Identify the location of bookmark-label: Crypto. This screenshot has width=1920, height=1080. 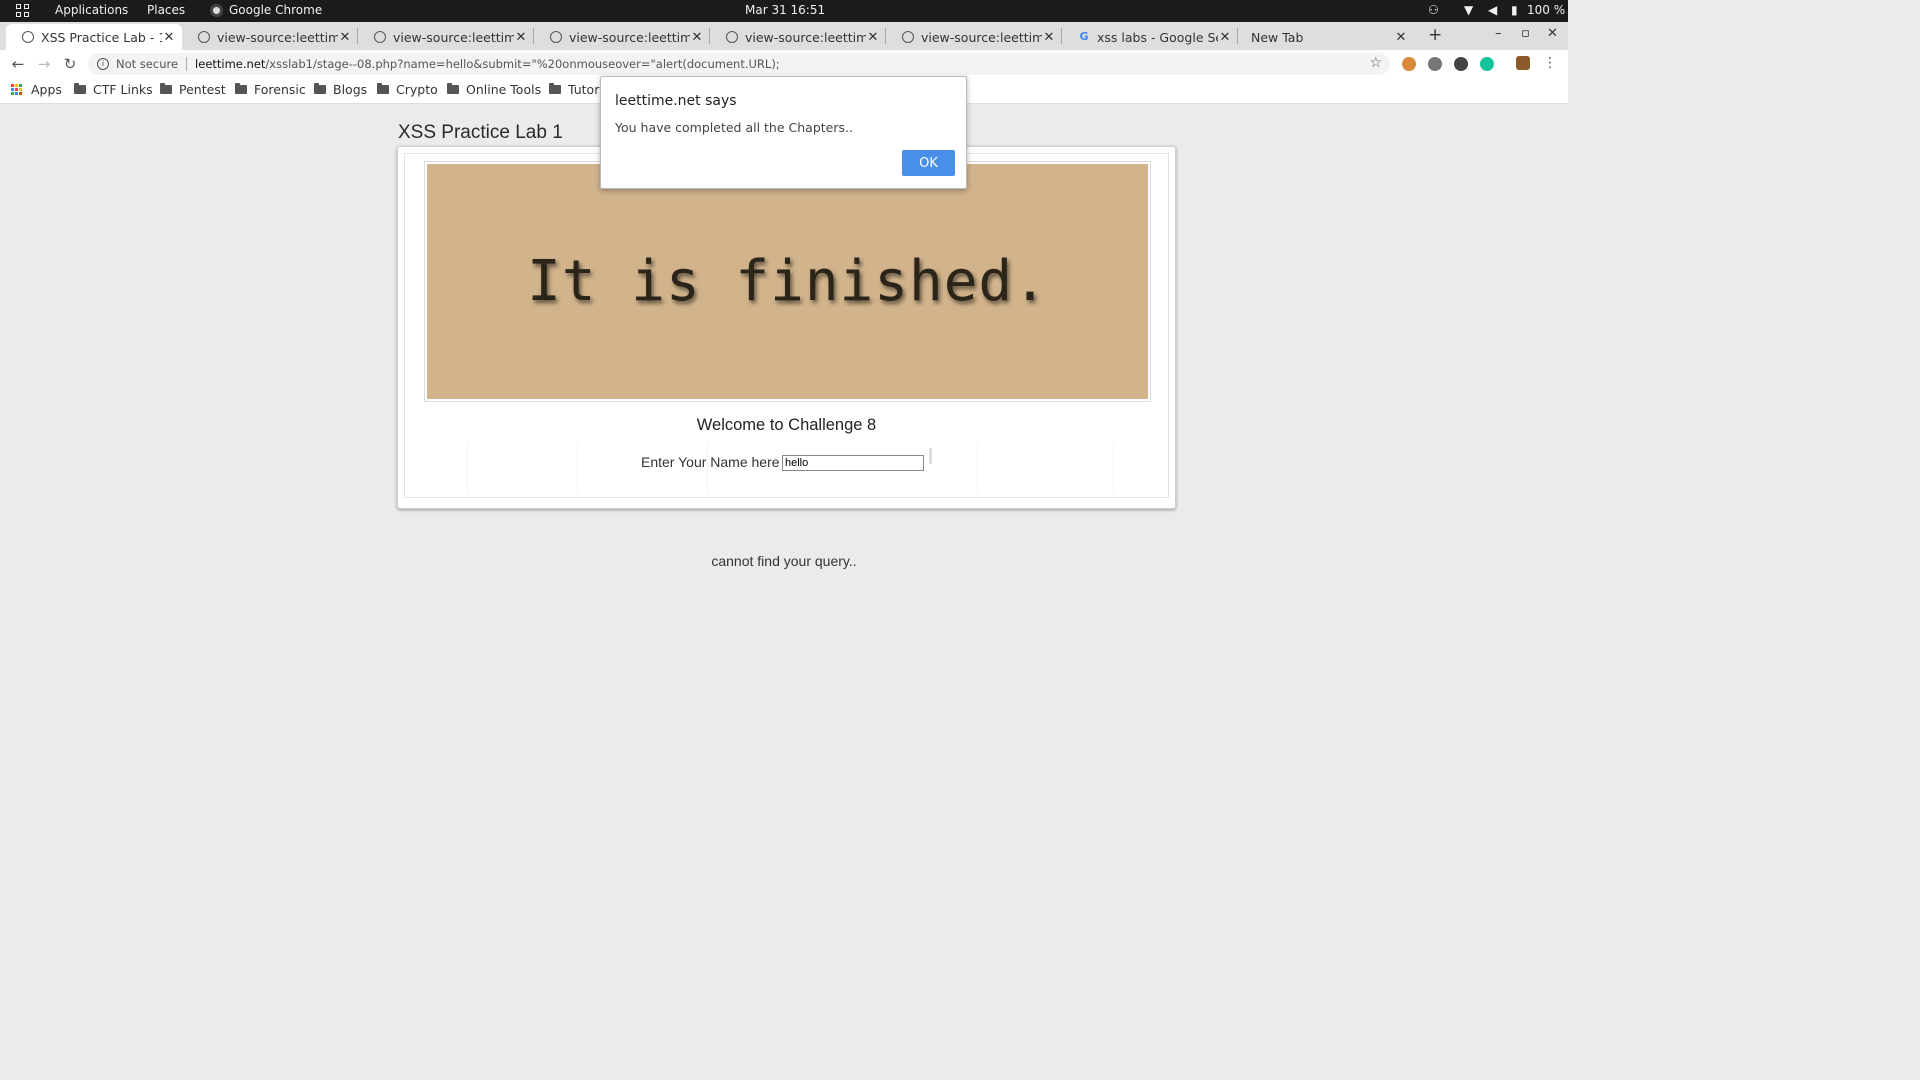
(417, 89).